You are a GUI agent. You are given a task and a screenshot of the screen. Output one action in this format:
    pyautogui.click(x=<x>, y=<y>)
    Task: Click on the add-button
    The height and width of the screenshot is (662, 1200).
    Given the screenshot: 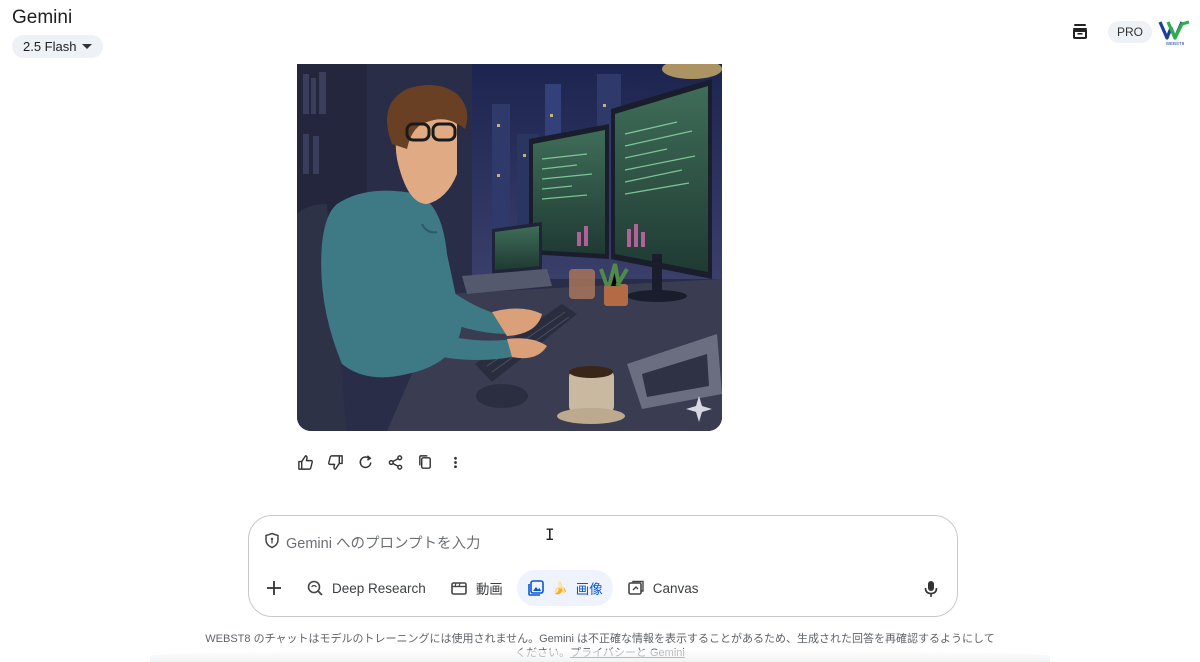 What is the action you would take?
    pyautogui.click(x=274, y=588)
    